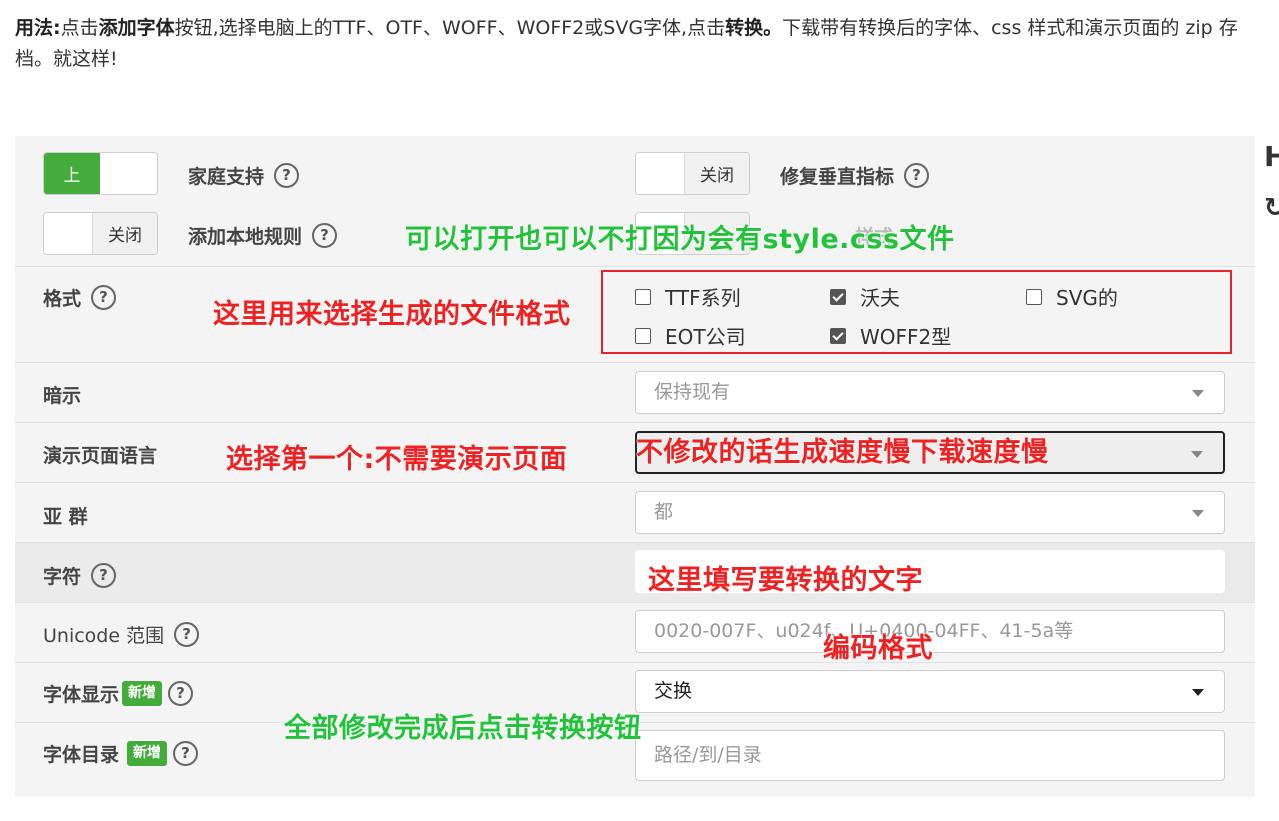 This screenshot has width=1279, height=821. I want to click on font-dir-text: 字体目录, so click(81, 755).